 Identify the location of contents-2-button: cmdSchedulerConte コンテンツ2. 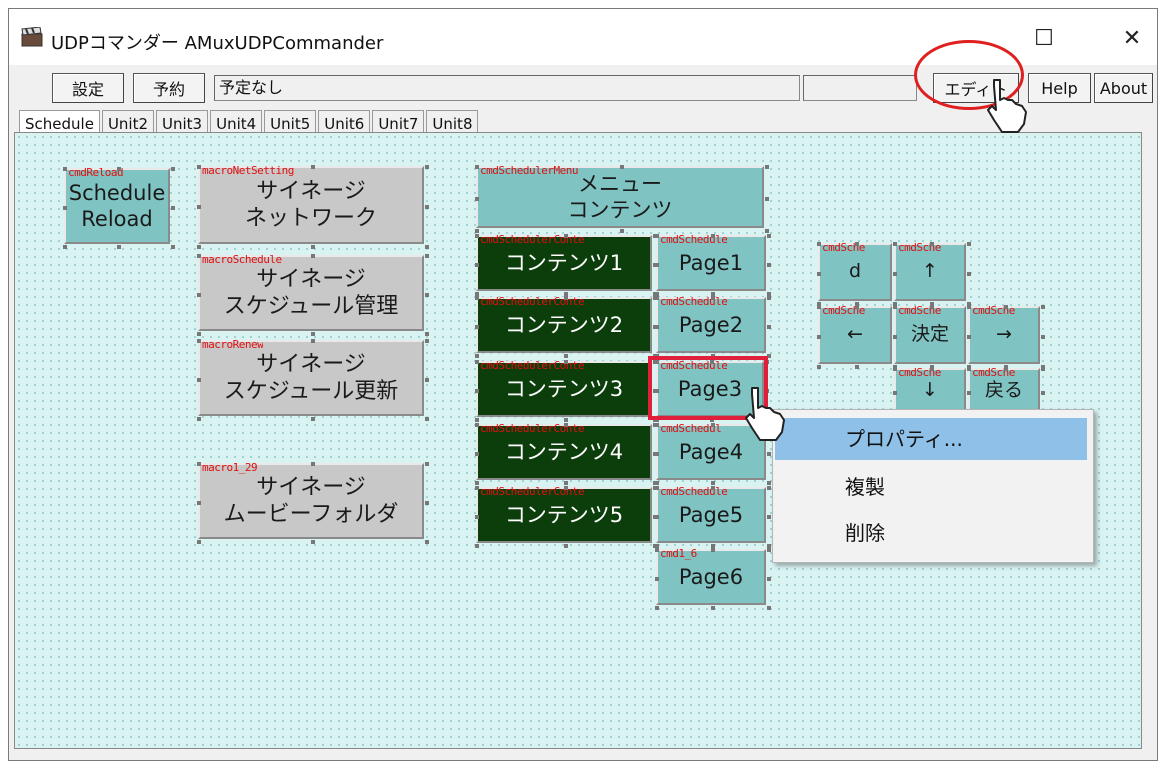
(566, 326).